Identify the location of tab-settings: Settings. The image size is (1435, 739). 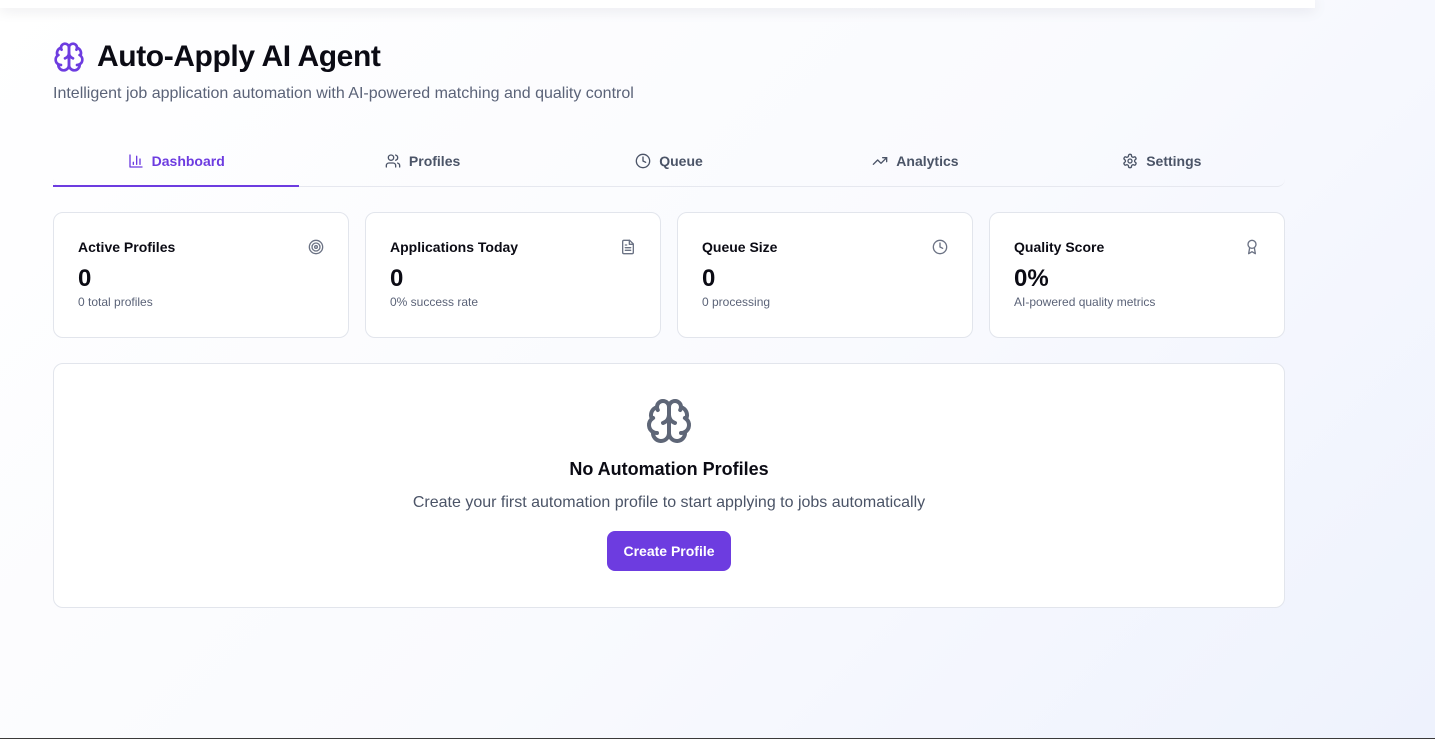
(1162, 161).